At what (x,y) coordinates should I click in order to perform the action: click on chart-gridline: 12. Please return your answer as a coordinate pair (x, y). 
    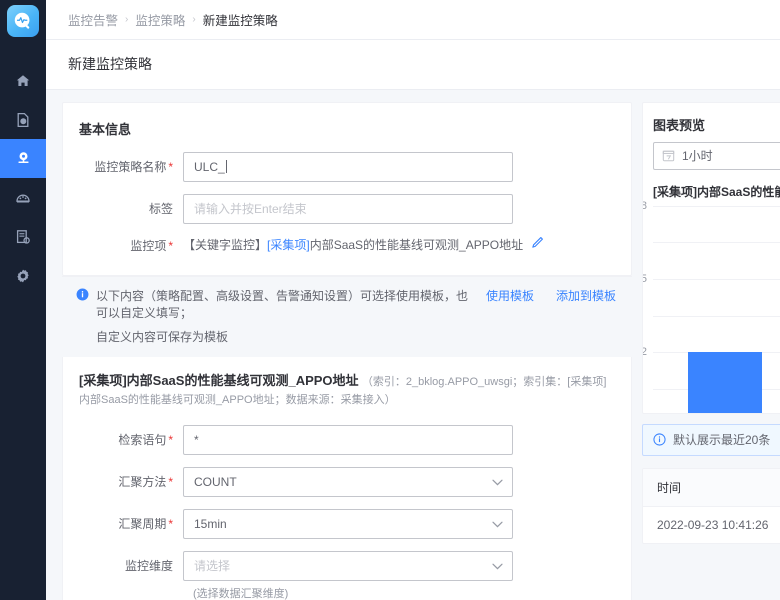
    Looking at the image, I should click on (711, 318).